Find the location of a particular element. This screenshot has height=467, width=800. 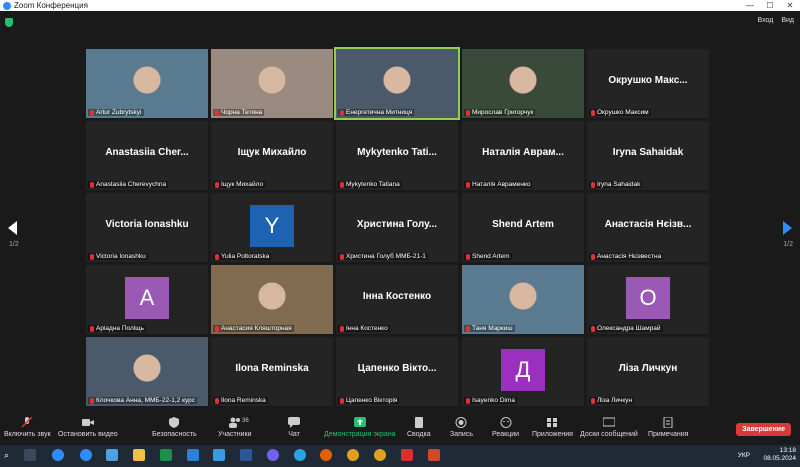

record-button: Запись is located at coordinates (461, 427).